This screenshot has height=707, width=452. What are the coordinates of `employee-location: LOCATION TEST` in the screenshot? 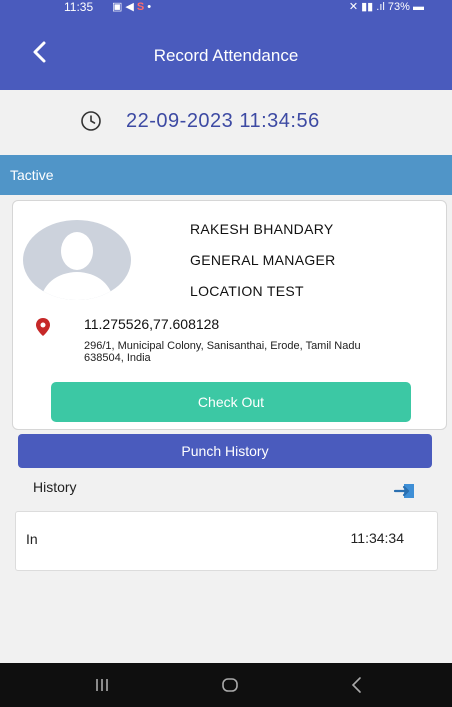 It's located at (247, 291).